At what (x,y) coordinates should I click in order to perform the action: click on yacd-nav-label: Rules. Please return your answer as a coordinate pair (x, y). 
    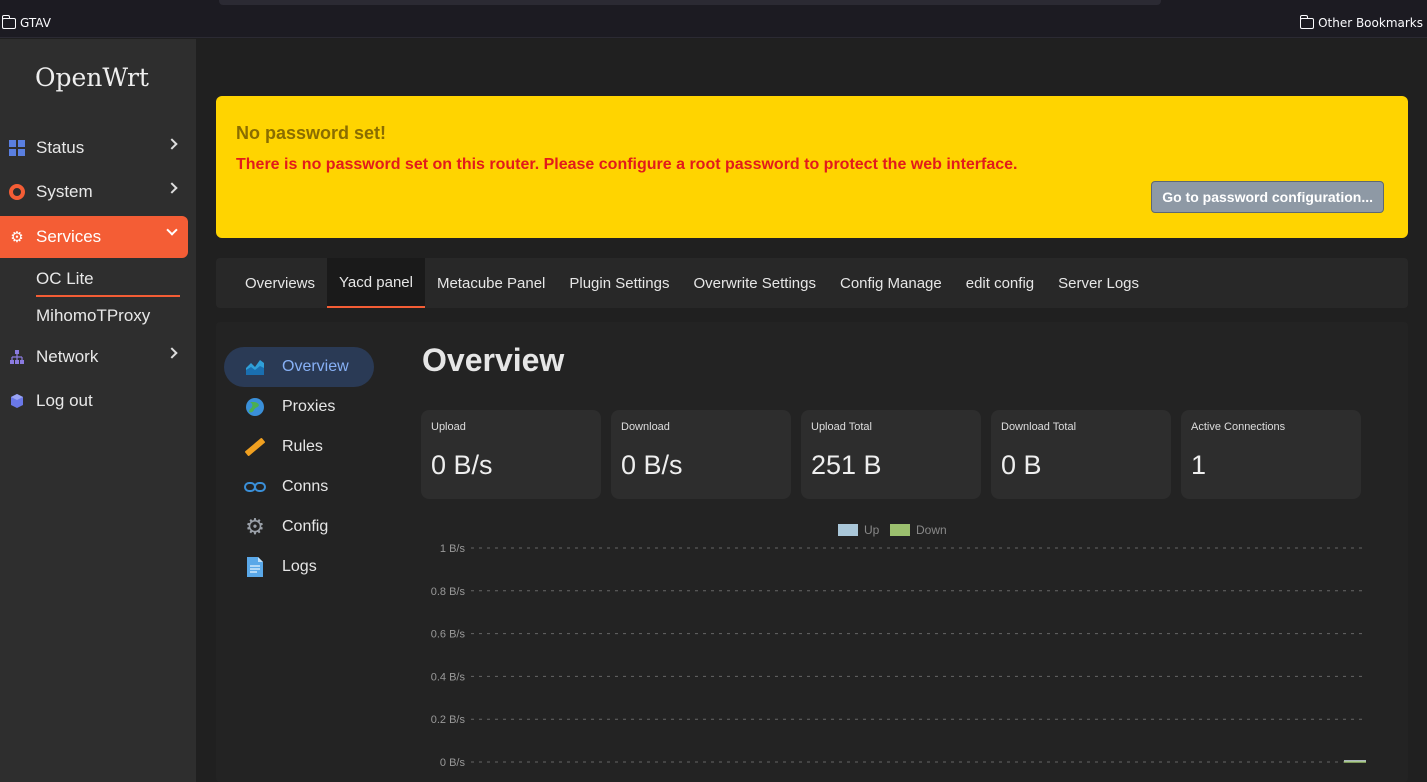
    Looking at the image, I should click on (302, 446).